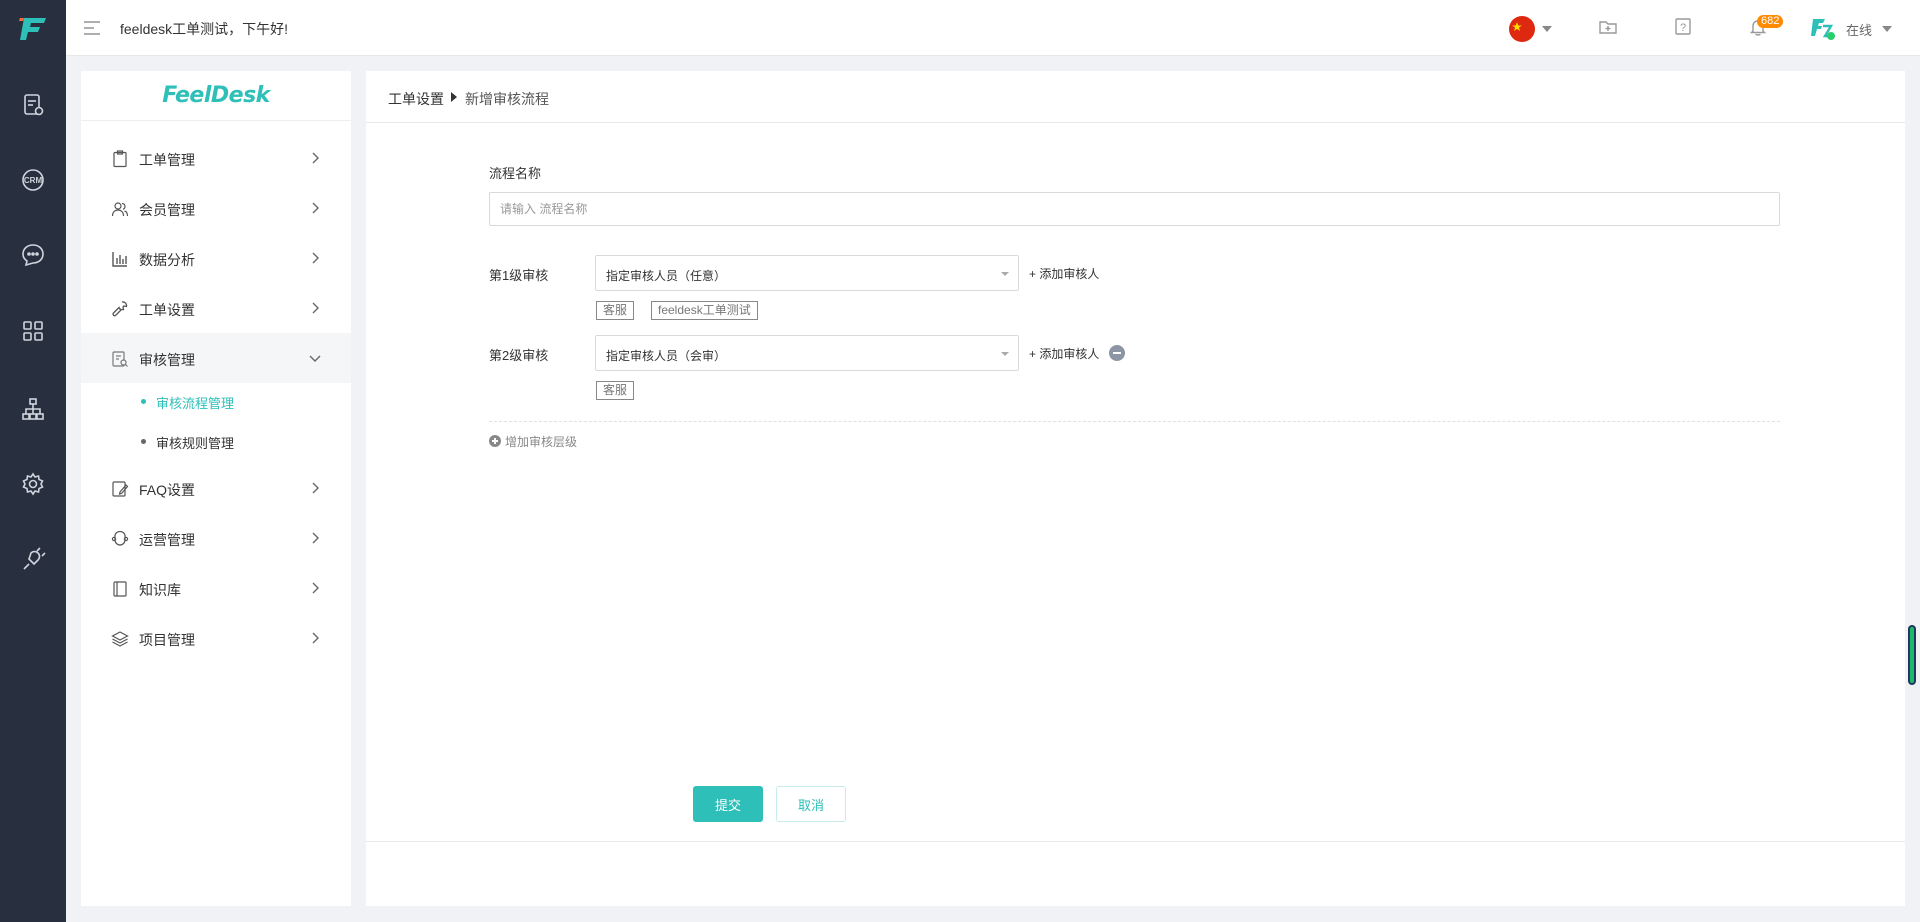 The width and height of the screenshot is (1920, 922). I want to click on help-icon: ?, so click(1683, 27).